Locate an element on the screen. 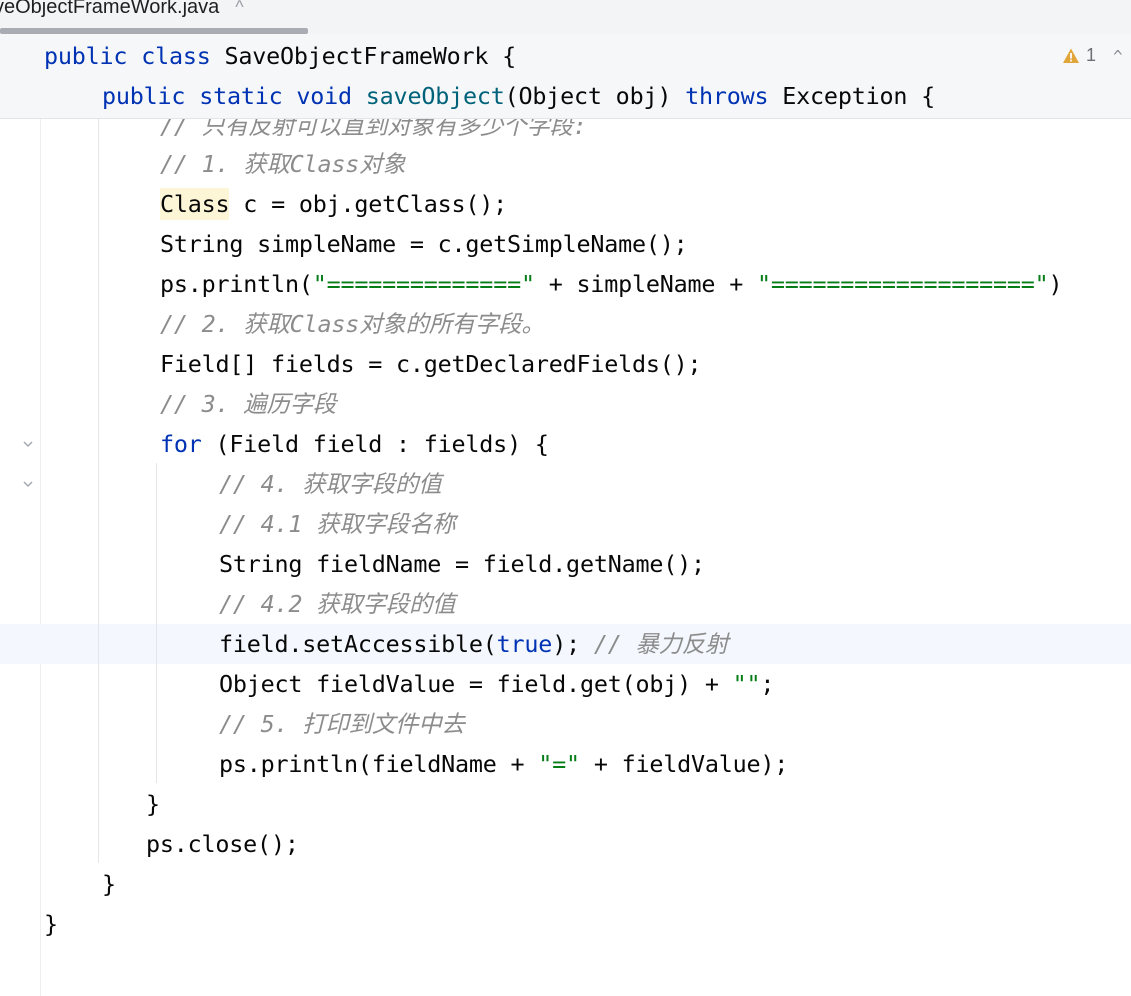 The height and width of the screenshot is (996, 1131). code-line: // 2. 获取Class对象的所有字段。 is located at coordinates (352, 324).